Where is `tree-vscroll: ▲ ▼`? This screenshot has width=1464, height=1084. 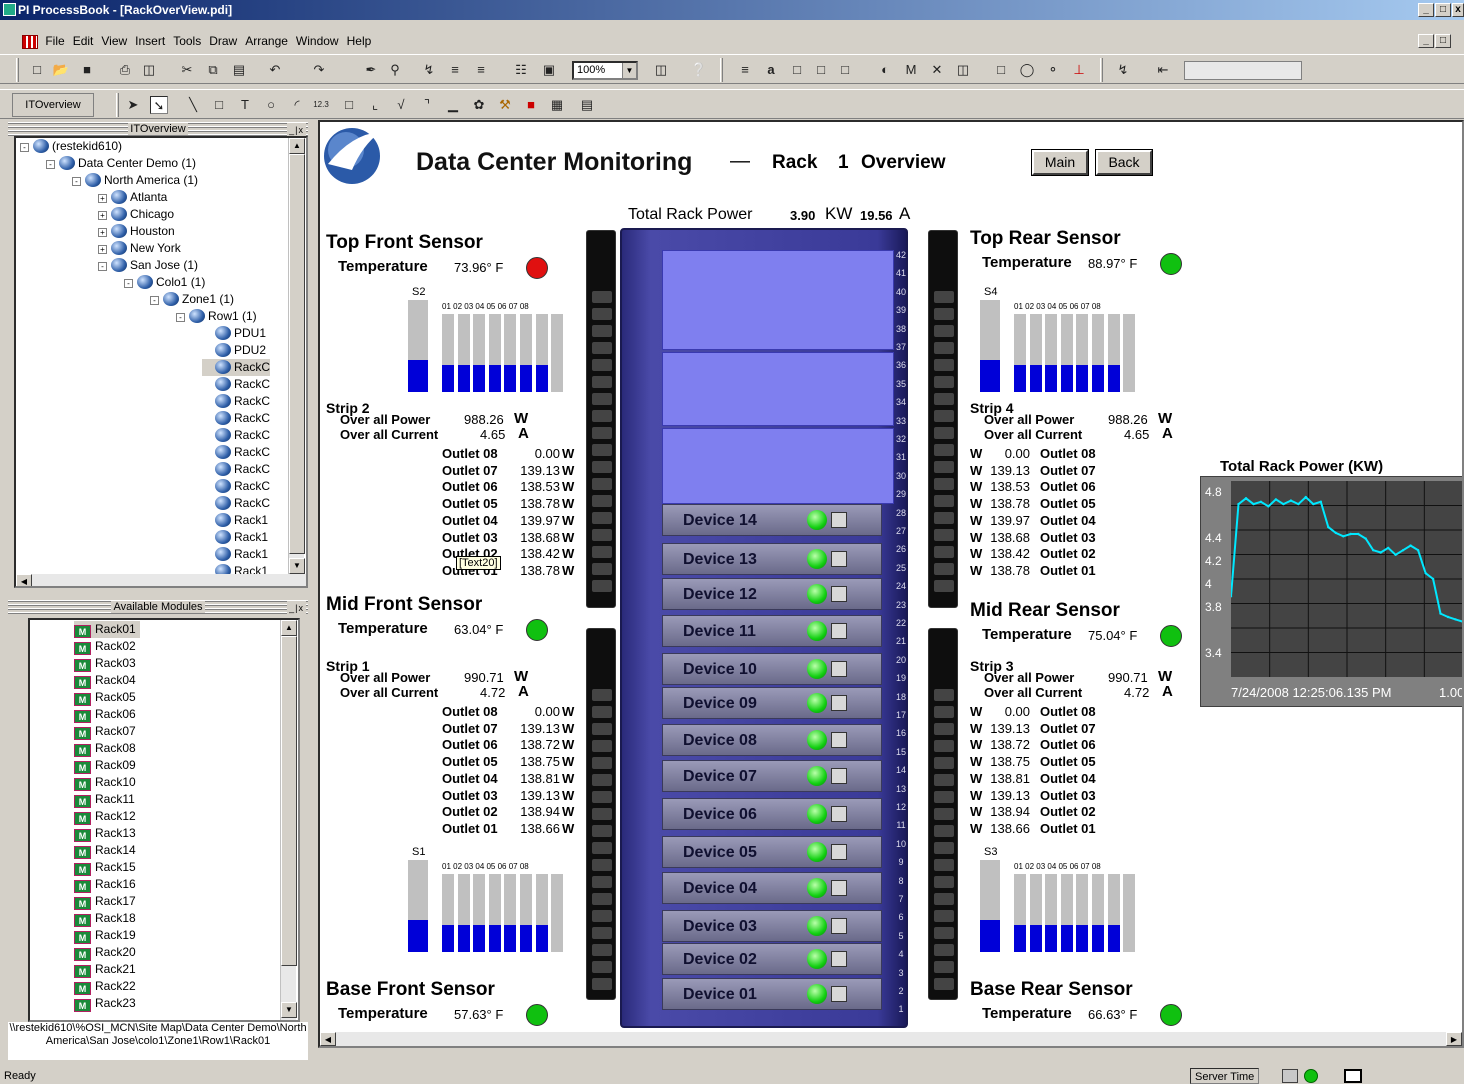
tree-vscroll: ▲ ▼ is located at coordinates (296, 356).